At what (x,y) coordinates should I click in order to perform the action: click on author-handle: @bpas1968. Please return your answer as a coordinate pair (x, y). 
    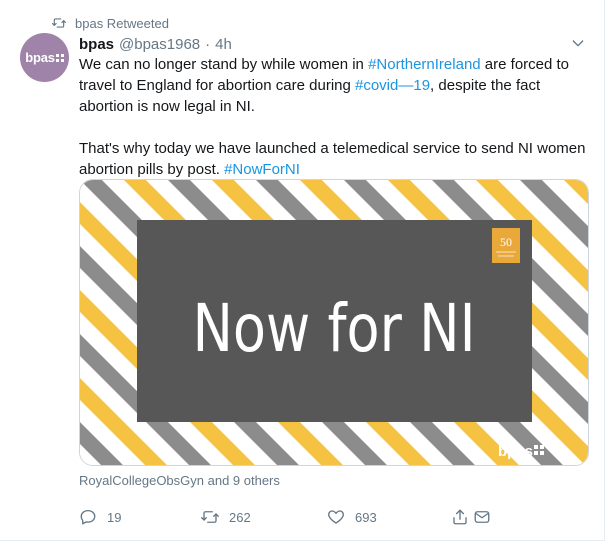
    Looking at the image, I should click on (159, 44).